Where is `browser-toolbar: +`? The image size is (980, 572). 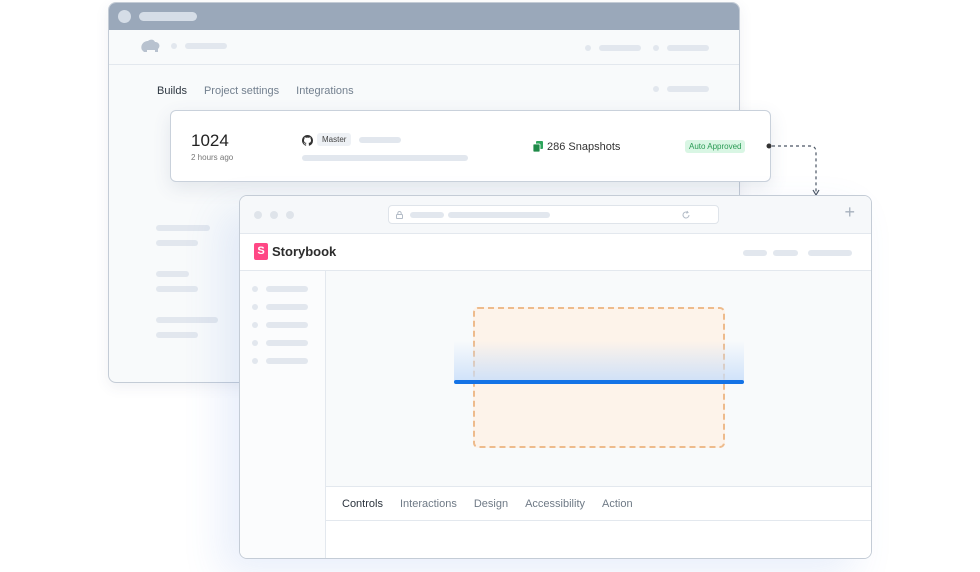 browser-toolbar: + is located at coordinates (555, 215).